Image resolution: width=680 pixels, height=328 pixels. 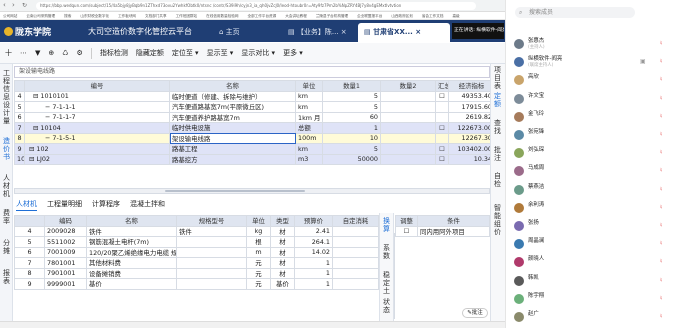 I want to click on bookmark-item: 公司网站, so click(x=10, y=15).